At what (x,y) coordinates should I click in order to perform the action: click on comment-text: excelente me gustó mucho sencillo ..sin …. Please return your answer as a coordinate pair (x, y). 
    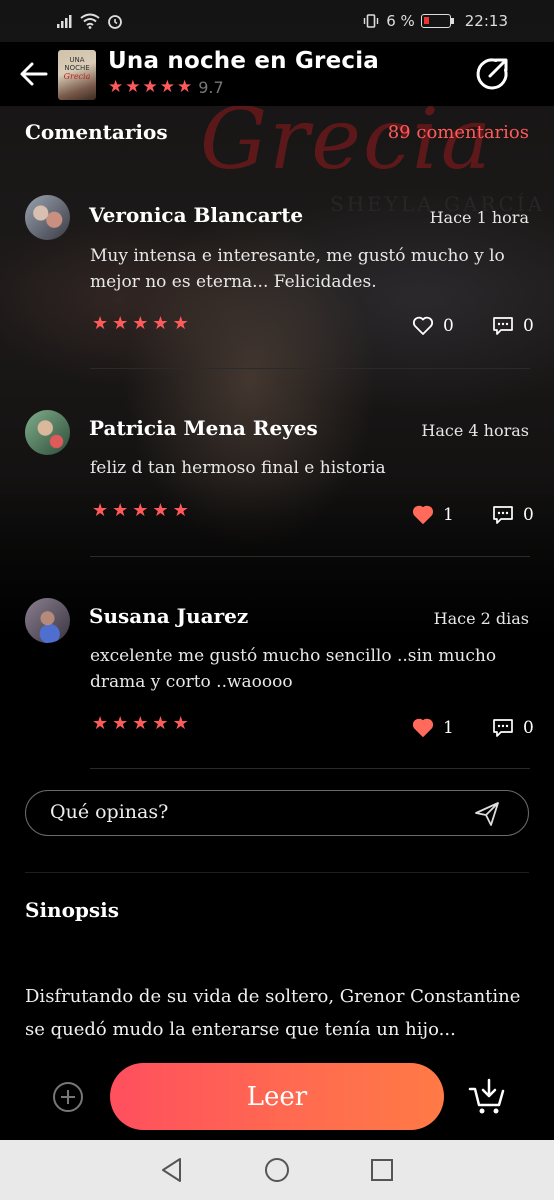
    Looking at the image, I should click on (293, 669).